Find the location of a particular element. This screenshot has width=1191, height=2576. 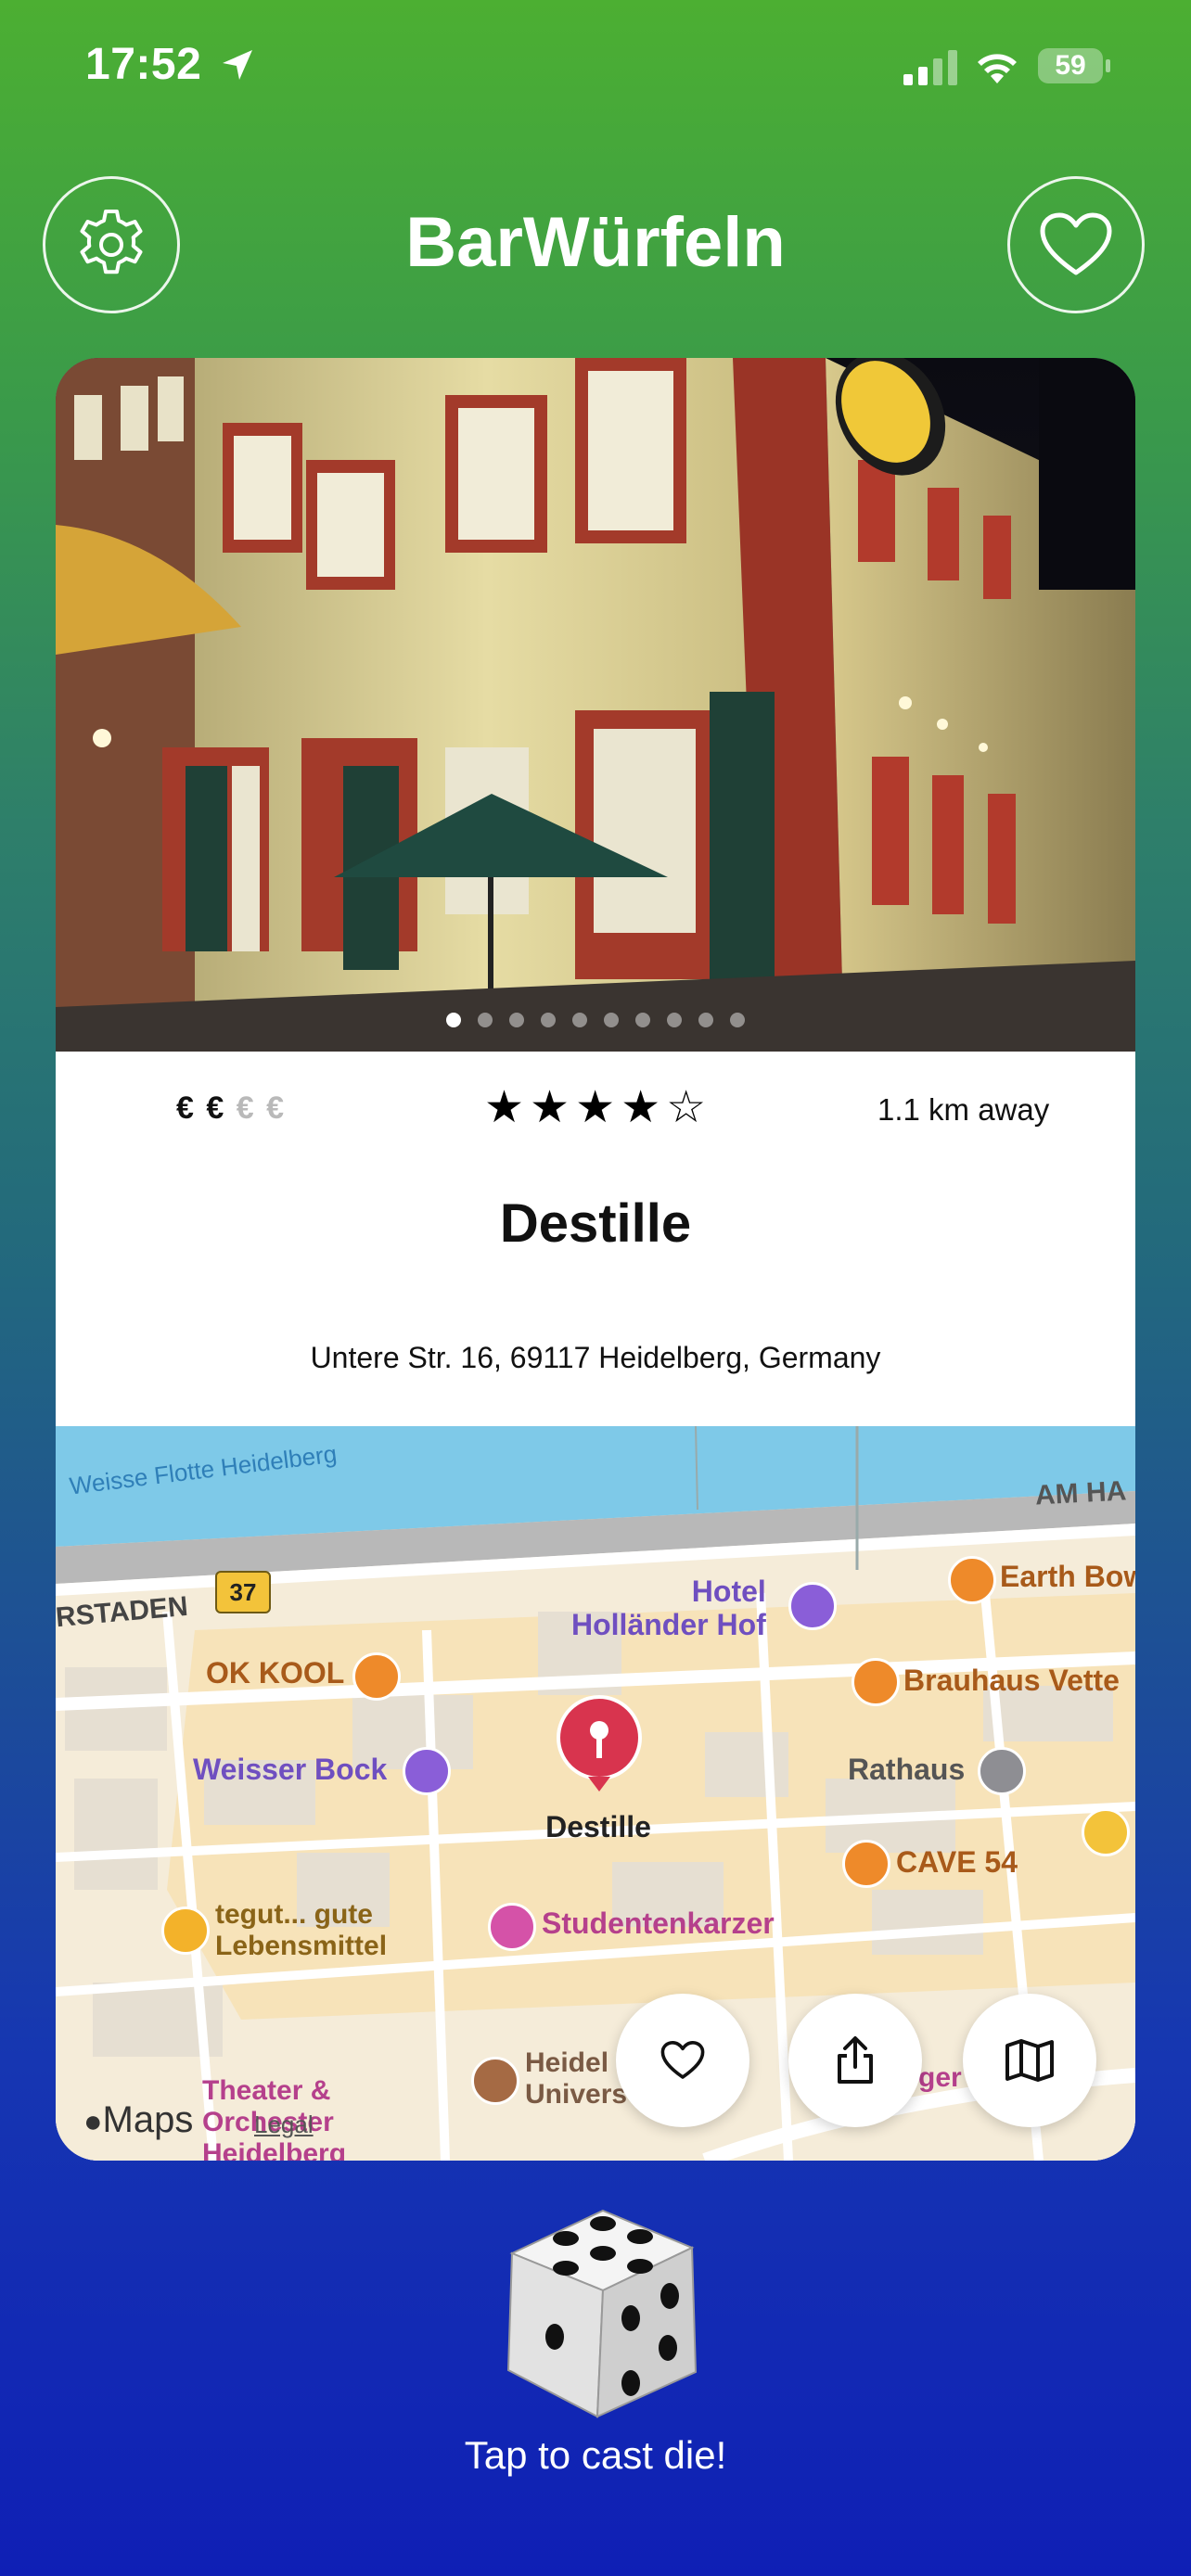

map-label-ok-kool: OK KOOL is located at coordinates (275, 1673).